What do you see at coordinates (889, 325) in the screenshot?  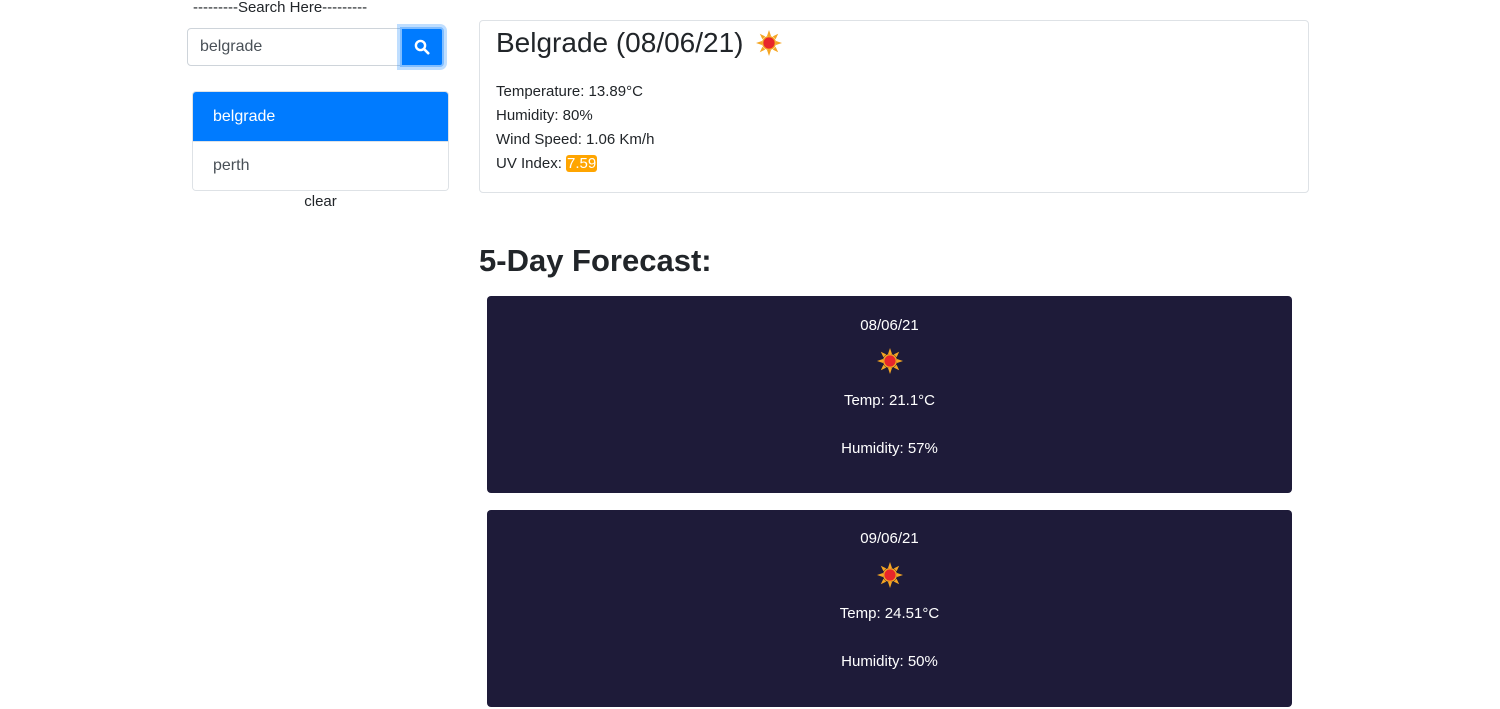 I see `forecast-date: 08/06/21` at bounding box center [889, 325].